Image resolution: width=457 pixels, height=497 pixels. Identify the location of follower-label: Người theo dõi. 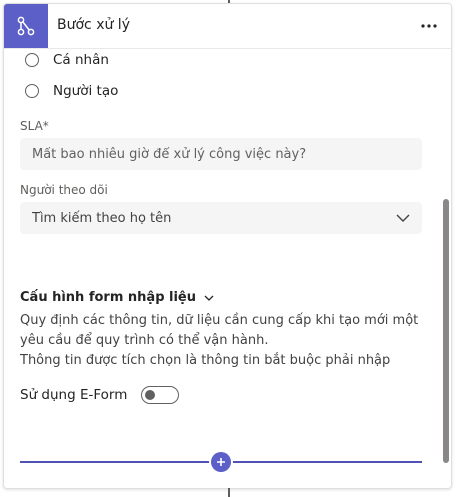
(64, 190).